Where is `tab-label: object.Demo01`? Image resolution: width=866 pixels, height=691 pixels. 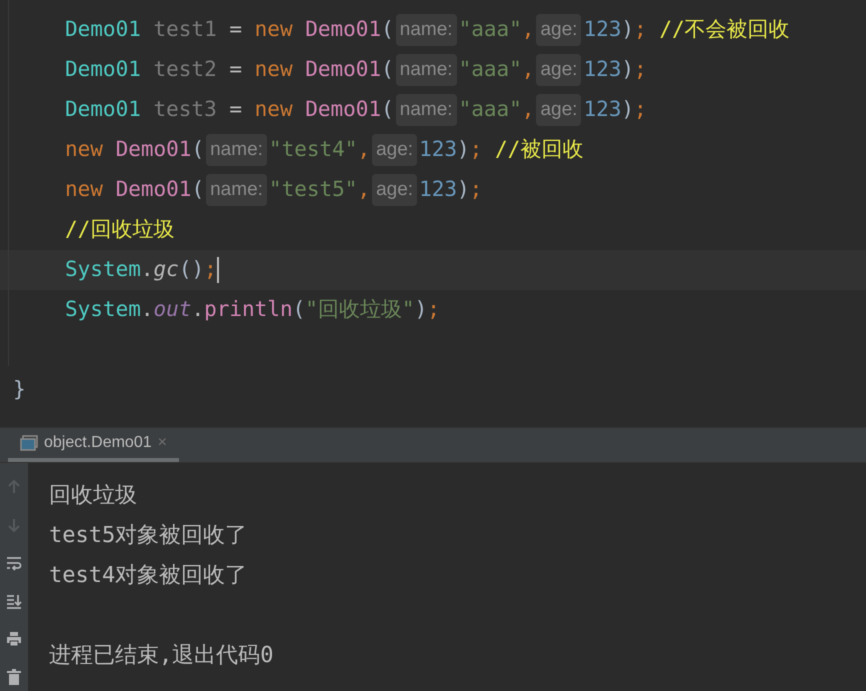
tab-label: object.Demo01 is located at coordinates (98, 442).